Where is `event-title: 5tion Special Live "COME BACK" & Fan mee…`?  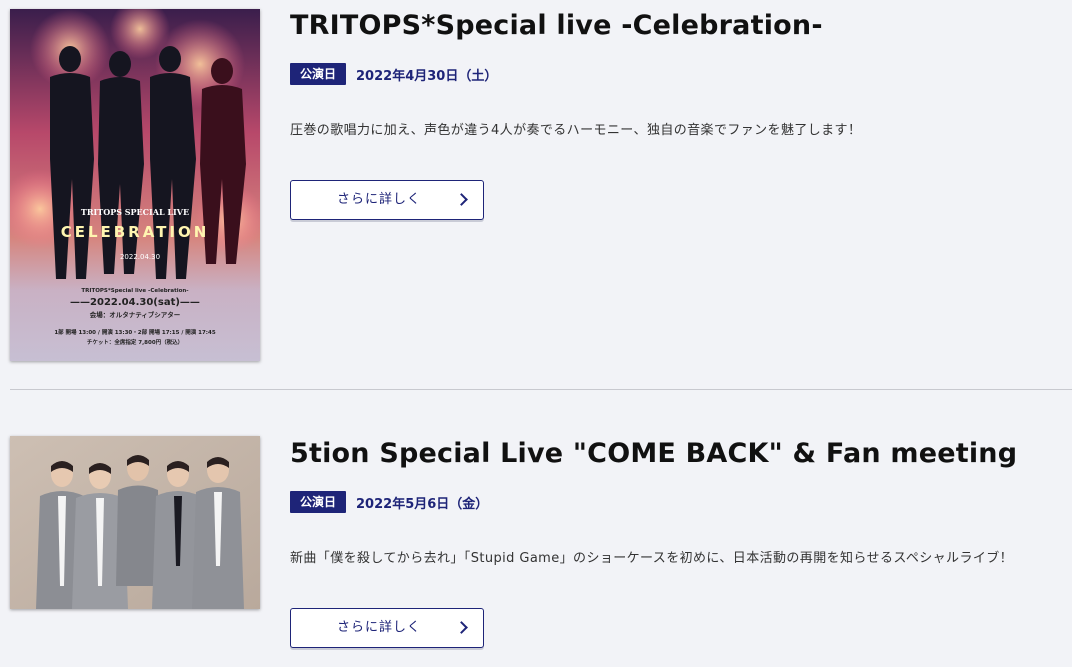
event-title: 5tion Special Live "COME BACK" & Fan mee… is located at coordinates (654, 453).